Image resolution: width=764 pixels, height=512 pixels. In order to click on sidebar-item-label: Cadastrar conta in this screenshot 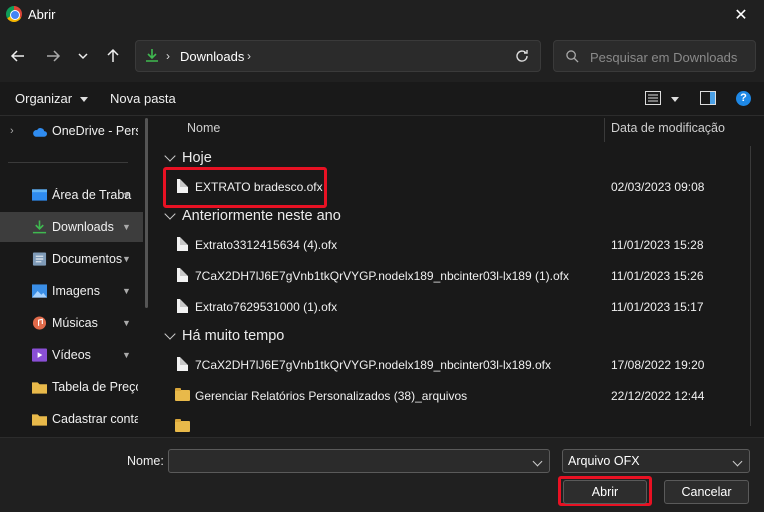, I will do `click(95, 419)`.